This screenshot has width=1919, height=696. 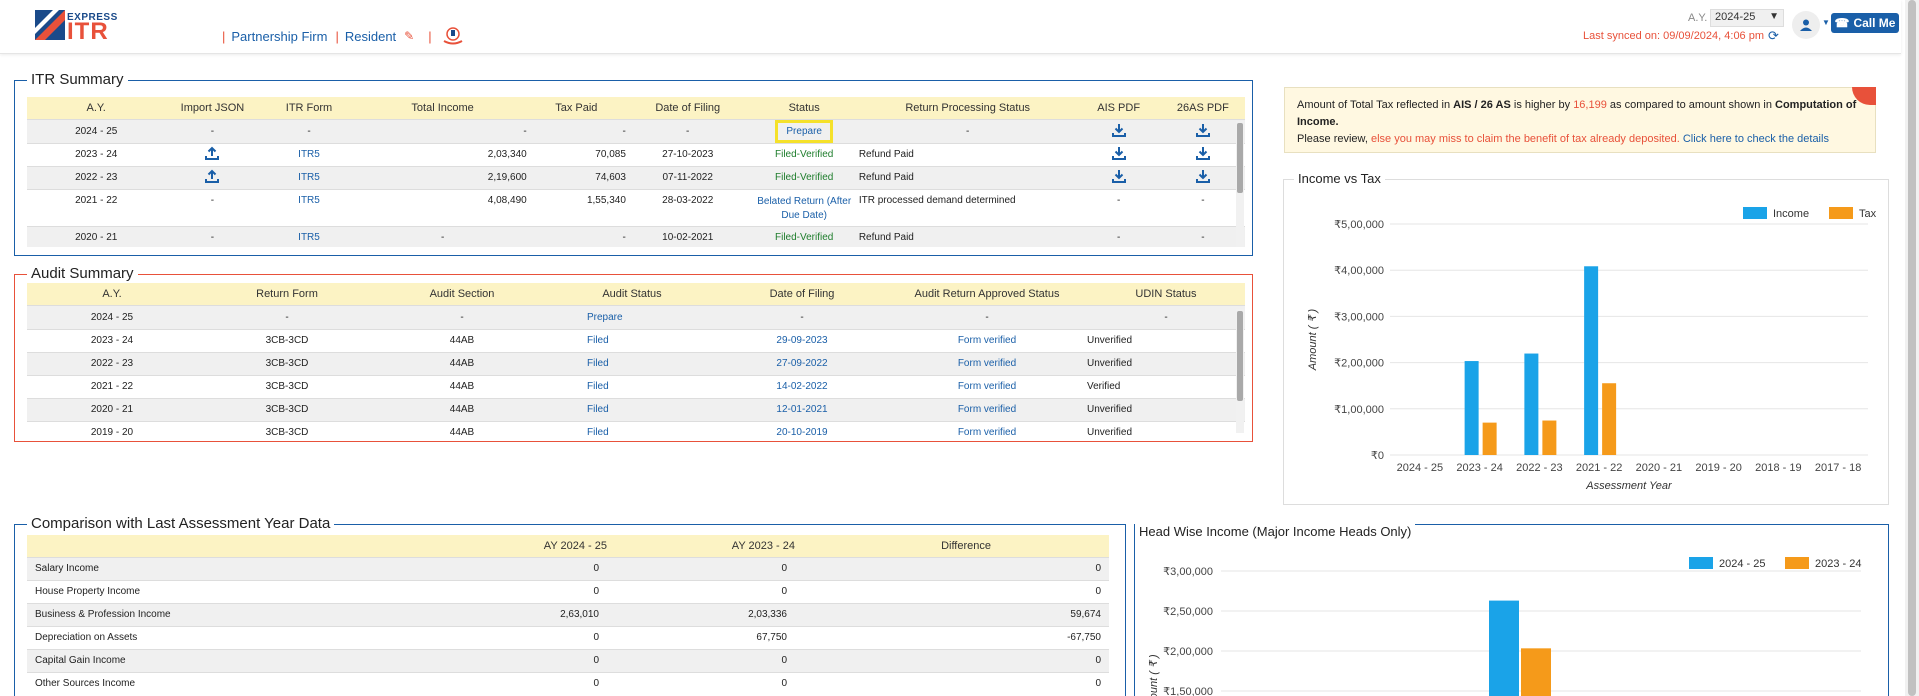 I want to click on breadcrumb: | Partnership Firm | Resident ✎ |, so click(x=343, y=36).